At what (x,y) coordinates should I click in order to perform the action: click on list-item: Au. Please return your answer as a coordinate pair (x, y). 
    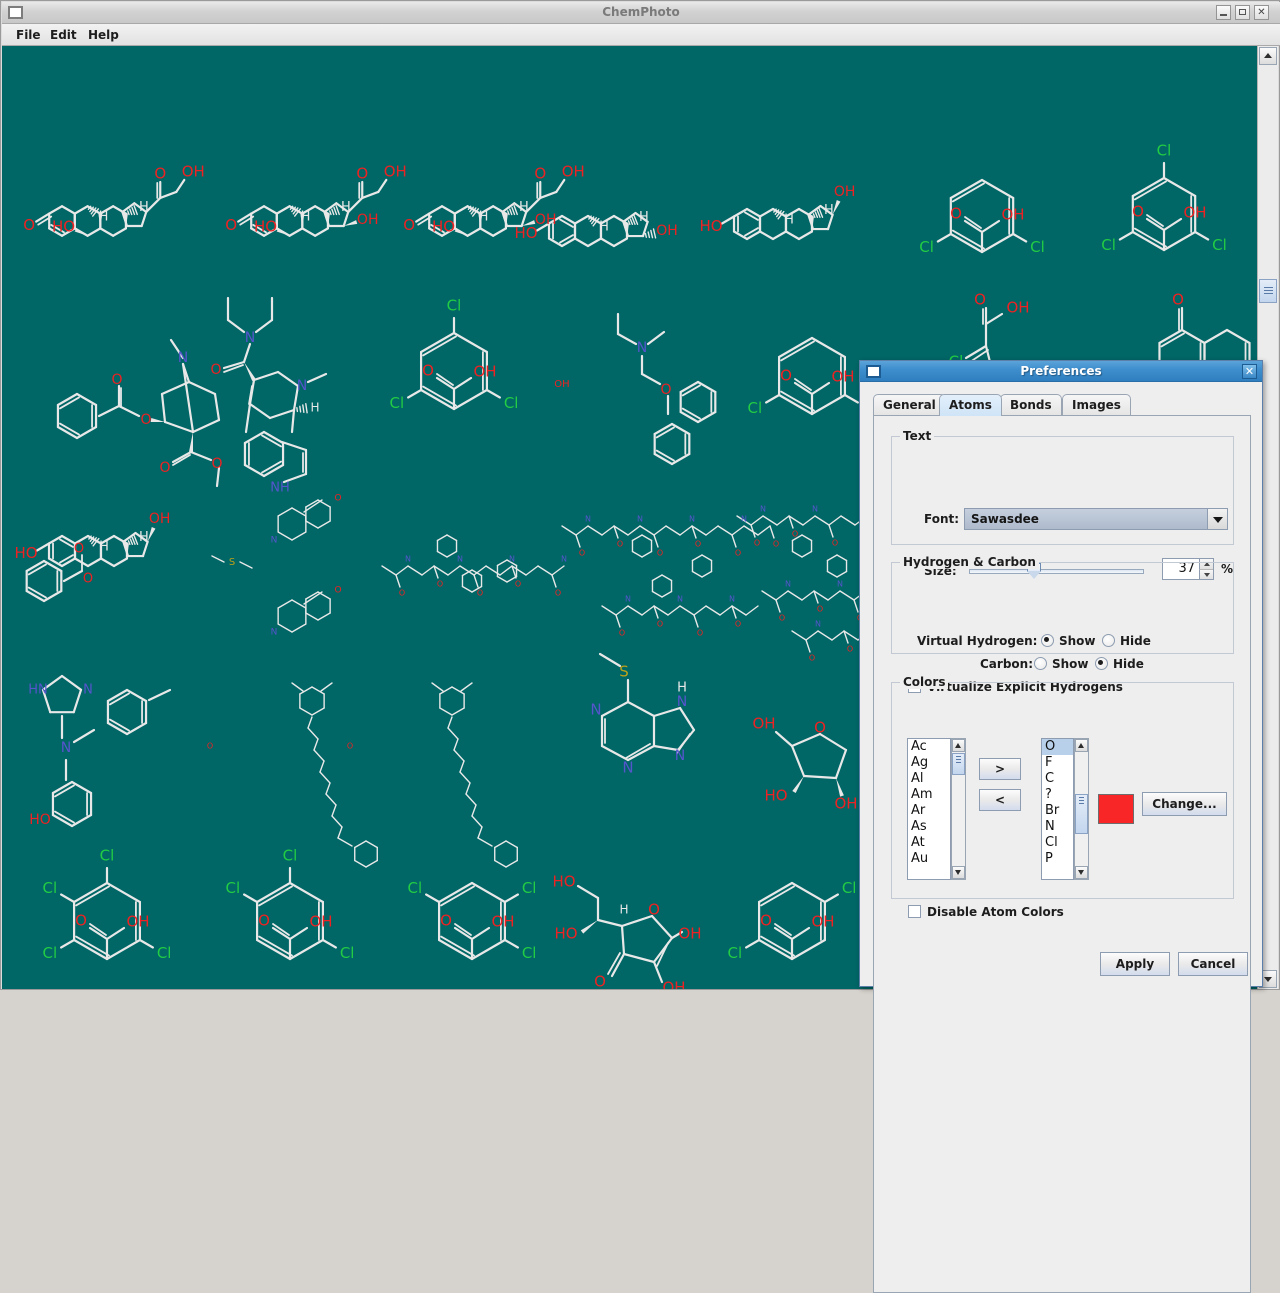
    Looking at the image, I should click on (929, 859).